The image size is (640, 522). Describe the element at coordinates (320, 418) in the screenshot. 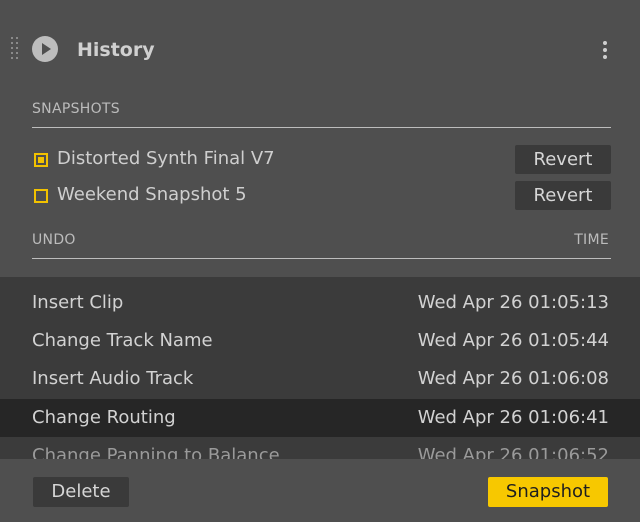

I see `undo-row-selected: Change Routing Wed Apr 26 01:06:41` at that location.